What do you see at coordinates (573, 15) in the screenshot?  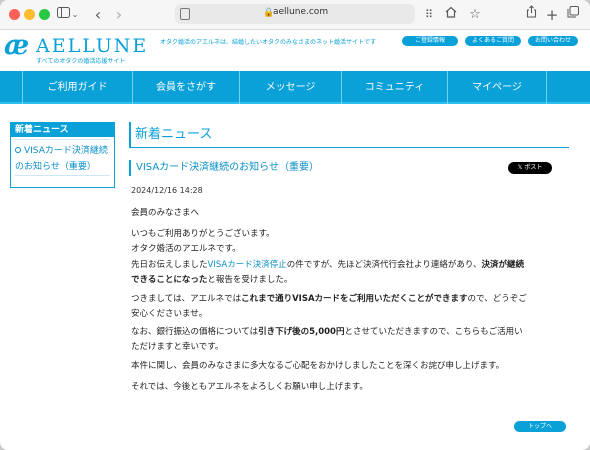 I see `tab-overview-icon` at bounding box center [573, 15].